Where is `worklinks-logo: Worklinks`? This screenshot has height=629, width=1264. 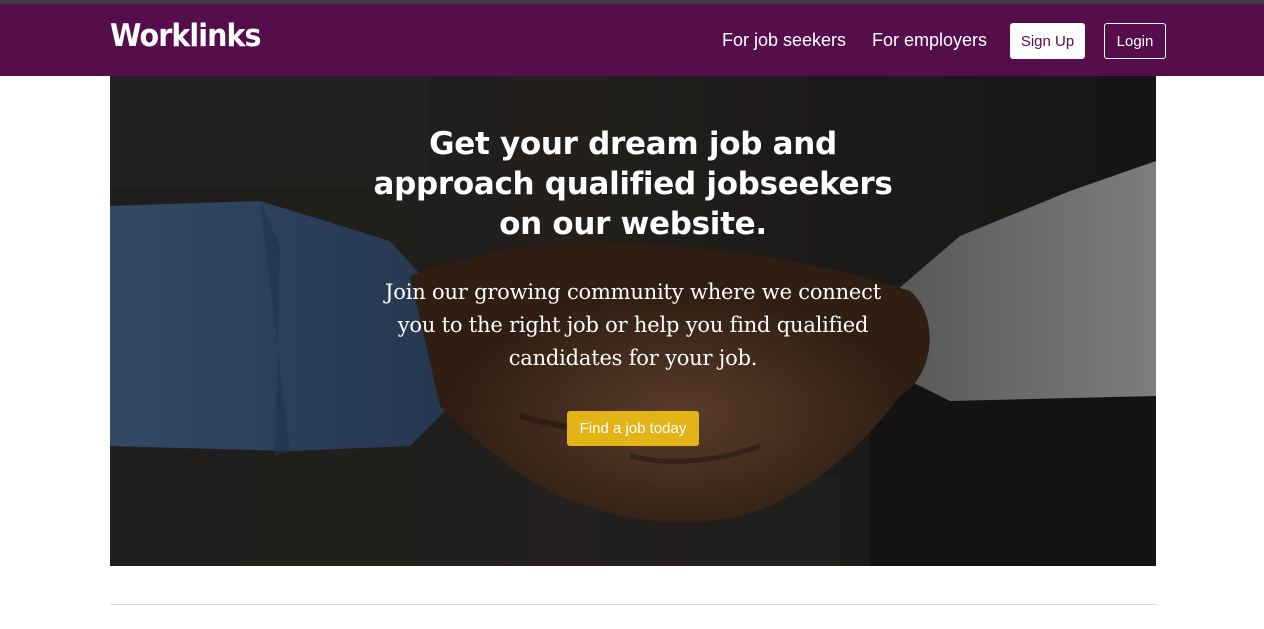
worklinks-logo: Worklinks is located at coordinates (186, 36).